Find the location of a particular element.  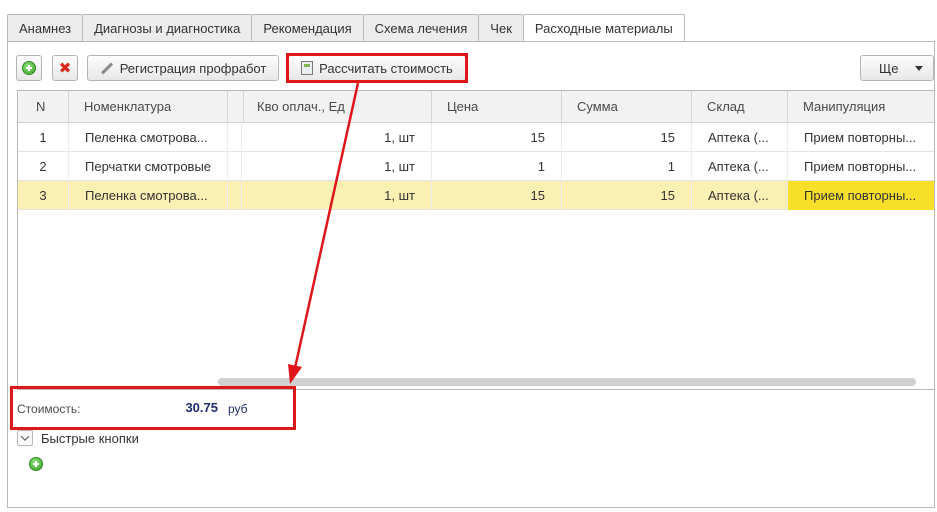

column-header-qty: Кво оплач., Ед is located at coordinates (337, 107).